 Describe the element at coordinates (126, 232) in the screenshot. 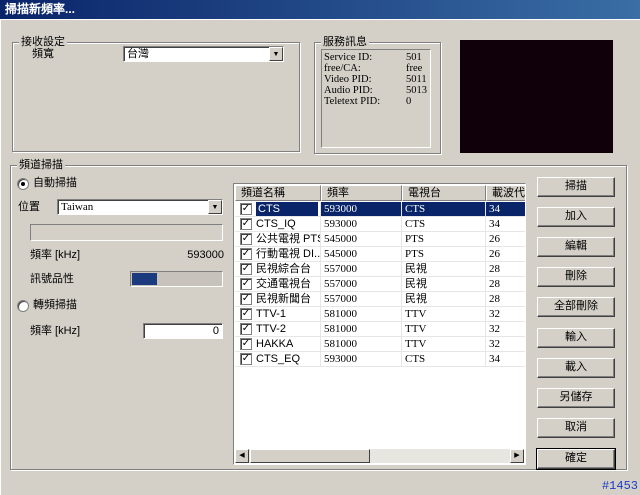

I see `disabled-field` at that location.